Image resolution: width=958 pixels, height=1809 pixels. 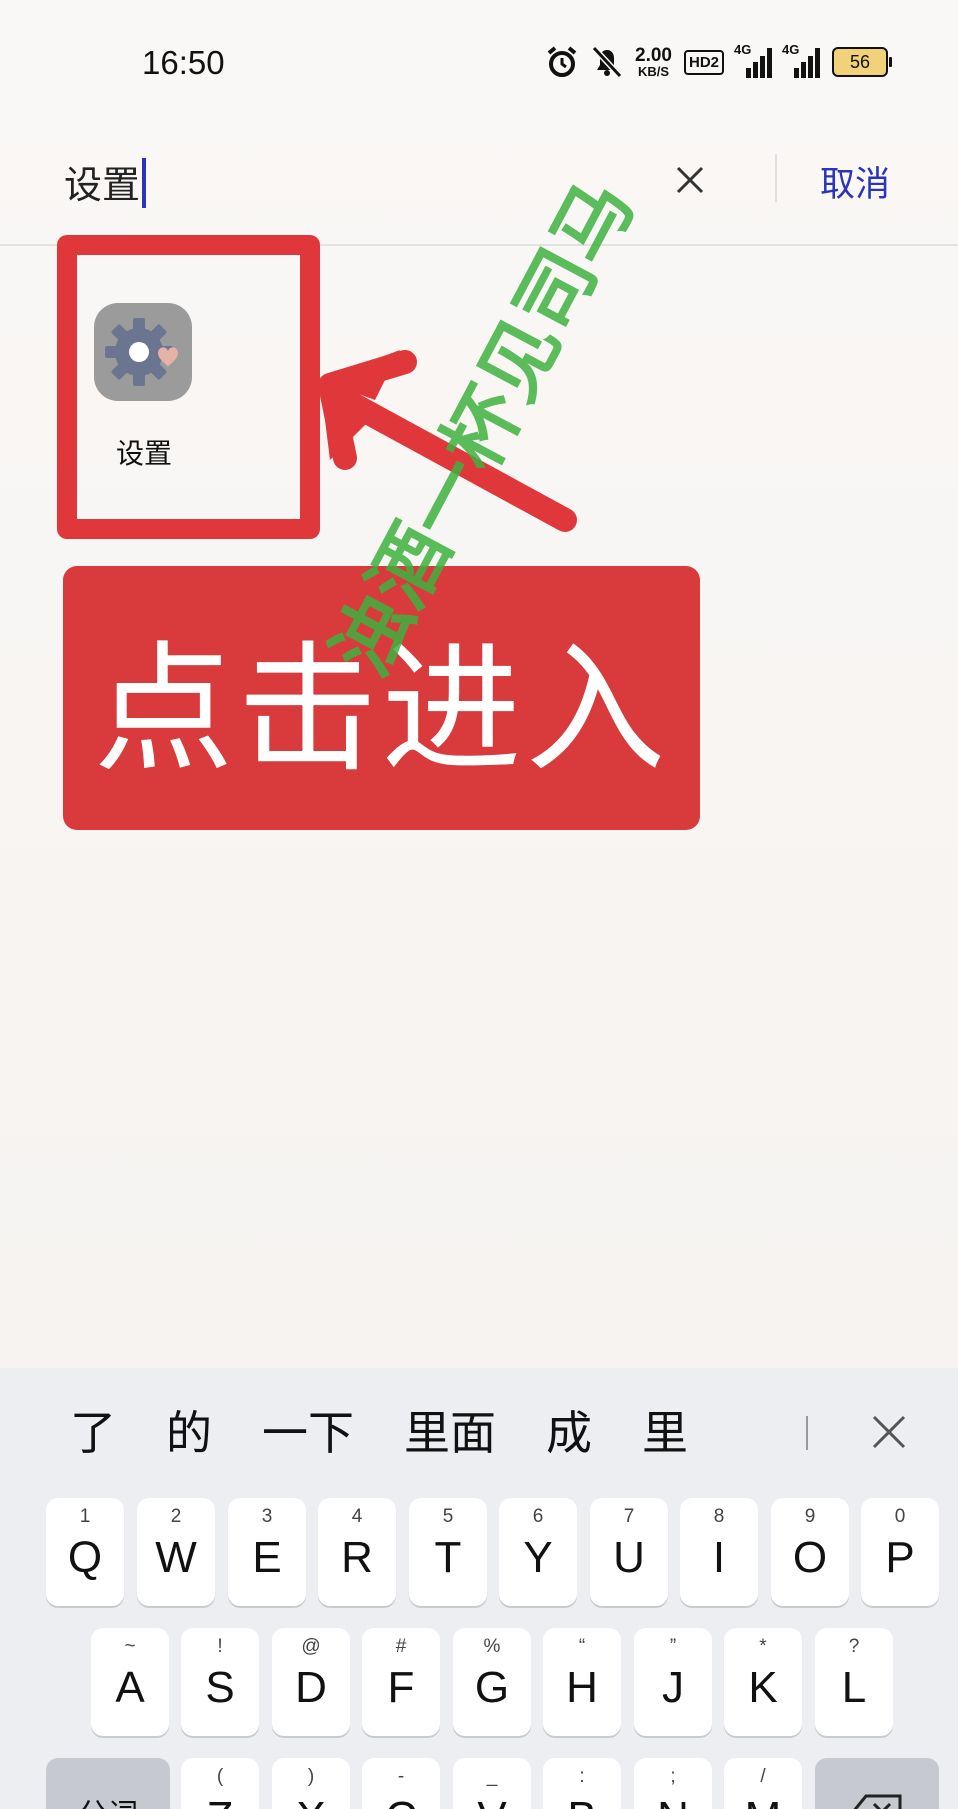 I want to click on key-label: W, so click(x=176, y=1557).